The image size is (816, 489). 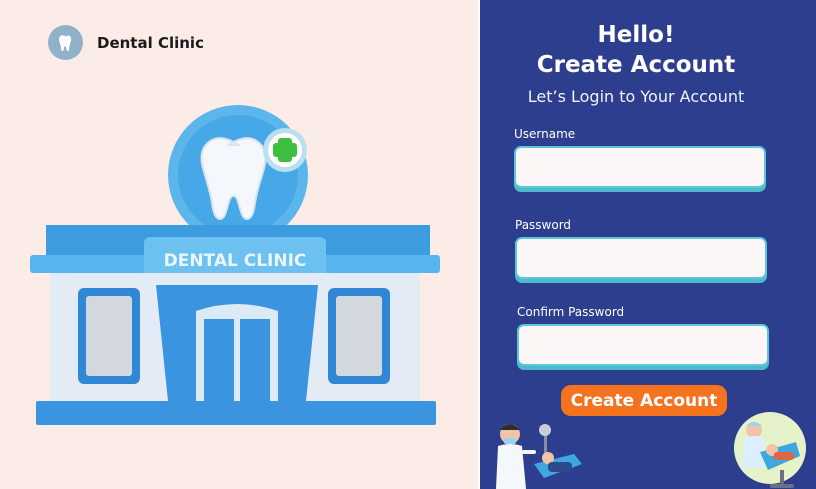 I want to click on subtitle: Let’s Login to Your Account, so click(x=636, y=96).